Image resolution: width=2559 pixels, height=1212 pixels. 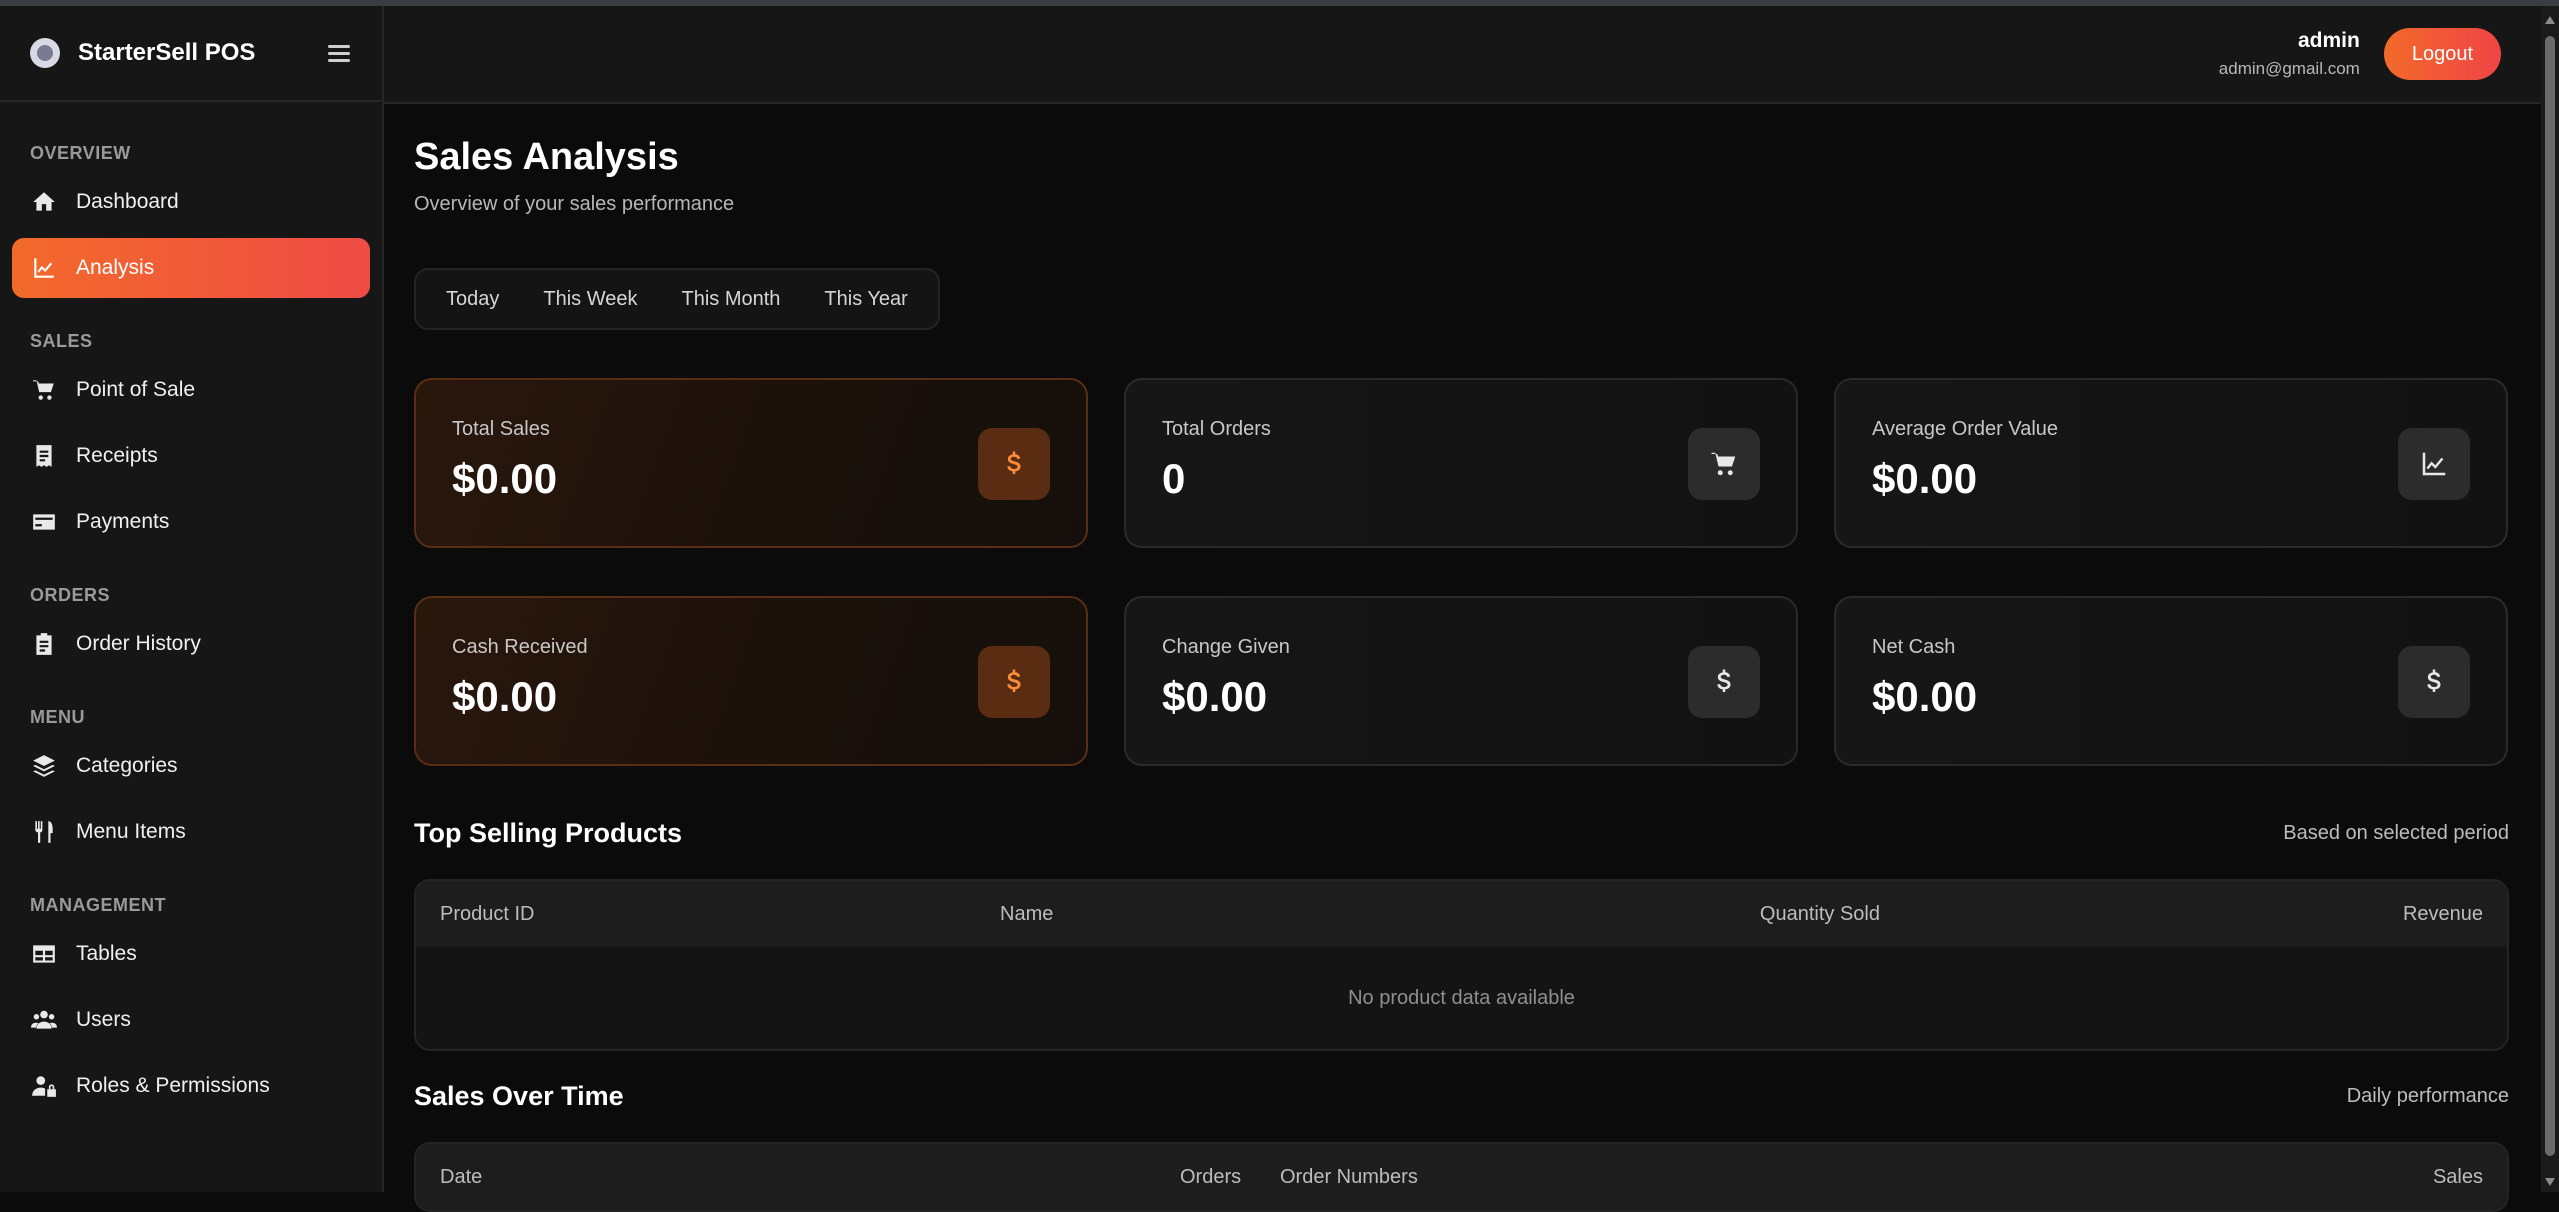 I want to click on column-header-name: Name, so click(x=1200, y=914).